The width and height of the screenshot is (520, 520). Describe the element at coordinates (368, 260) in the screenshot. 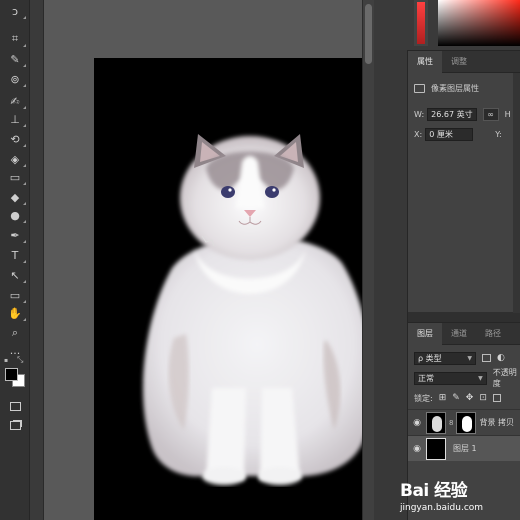

I see `canvas-vertical-scrollbar` at that location.